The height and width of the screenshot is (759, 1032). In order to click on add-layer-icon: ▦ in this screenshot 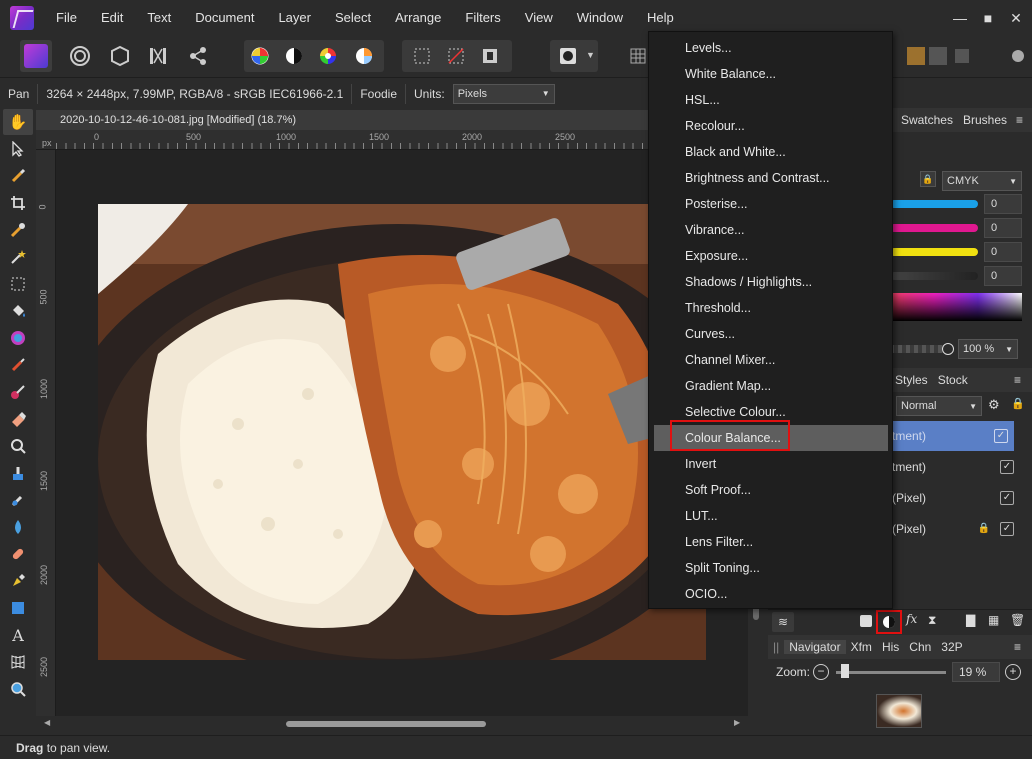, I will do `click(993, 620)`.